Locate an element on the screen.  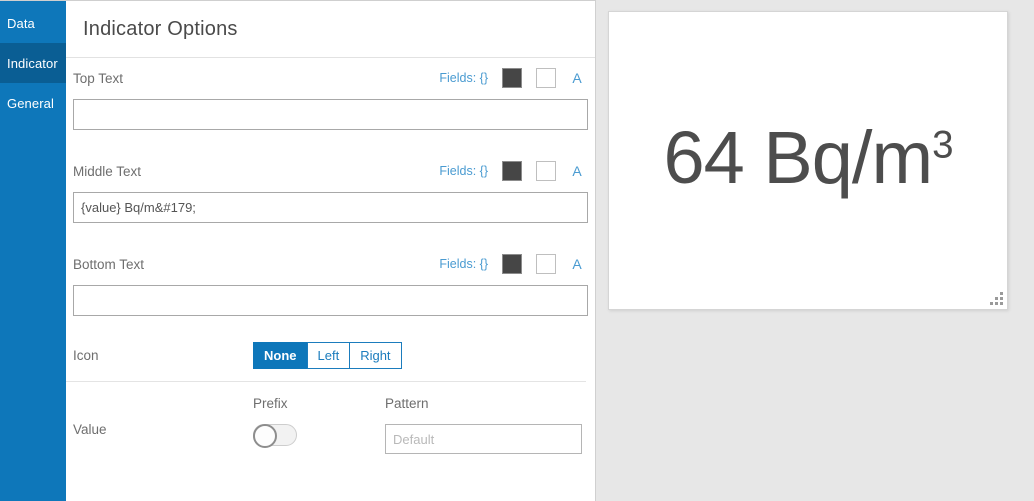
pattern-group: Pattern is located at coordinates (490, 425).